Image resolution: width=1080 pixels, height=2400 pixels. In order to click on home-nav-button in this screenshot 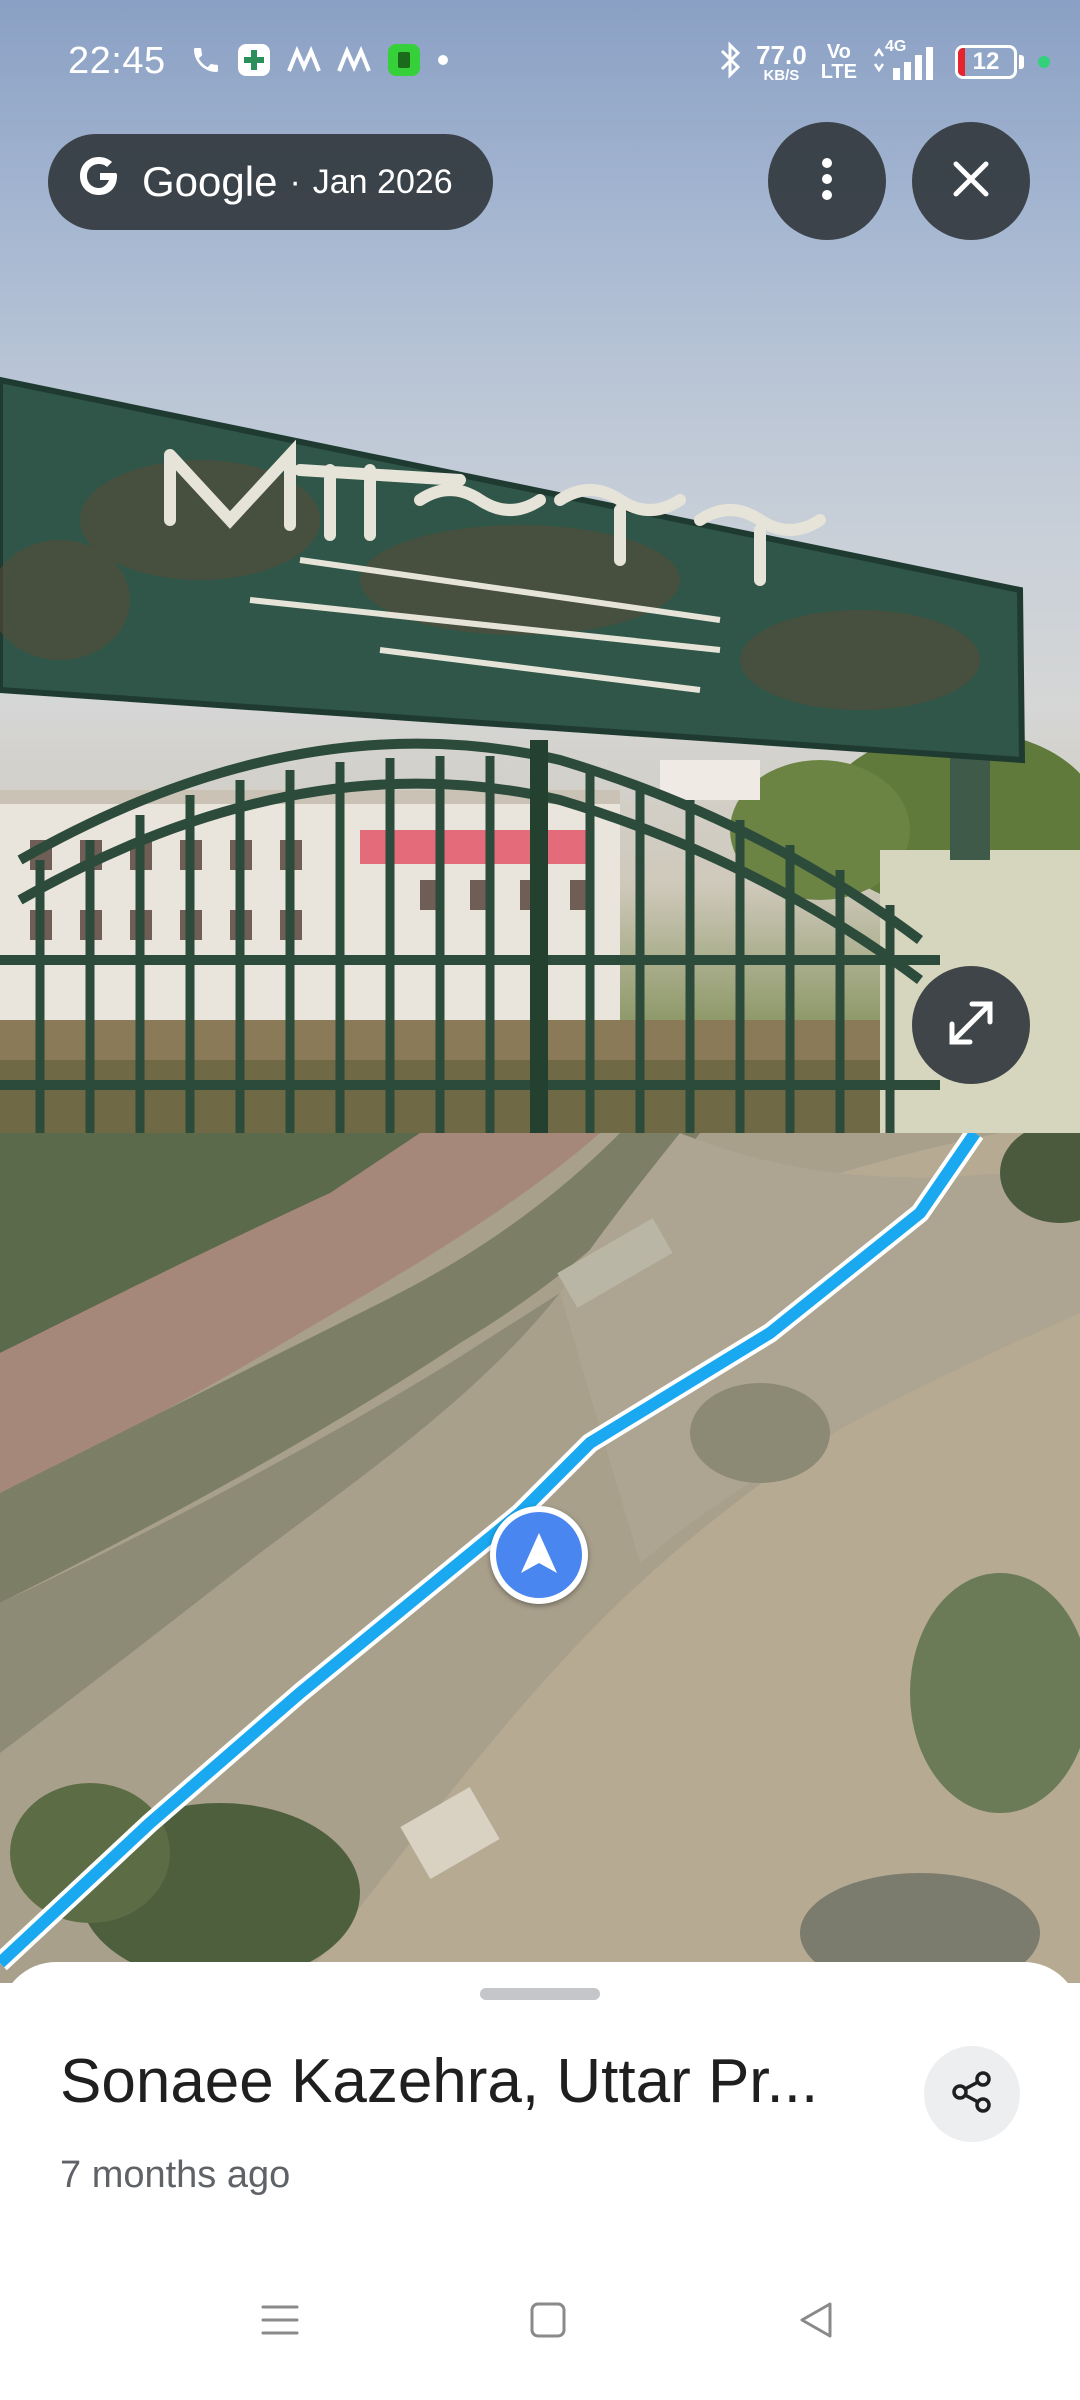, I will do `click(548, 2322)`.